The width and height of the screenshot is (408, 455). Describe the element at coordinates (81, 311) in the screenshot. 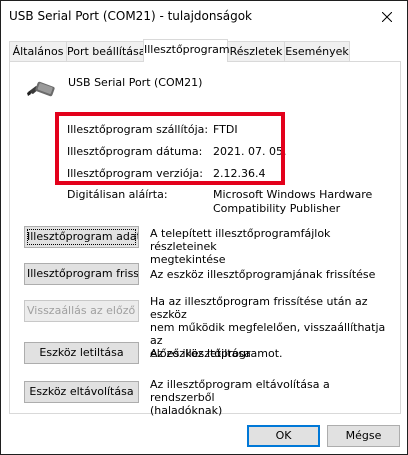

I see `rollback-driver-button: Visszaállás az előző illesztőprogramra` at that location.